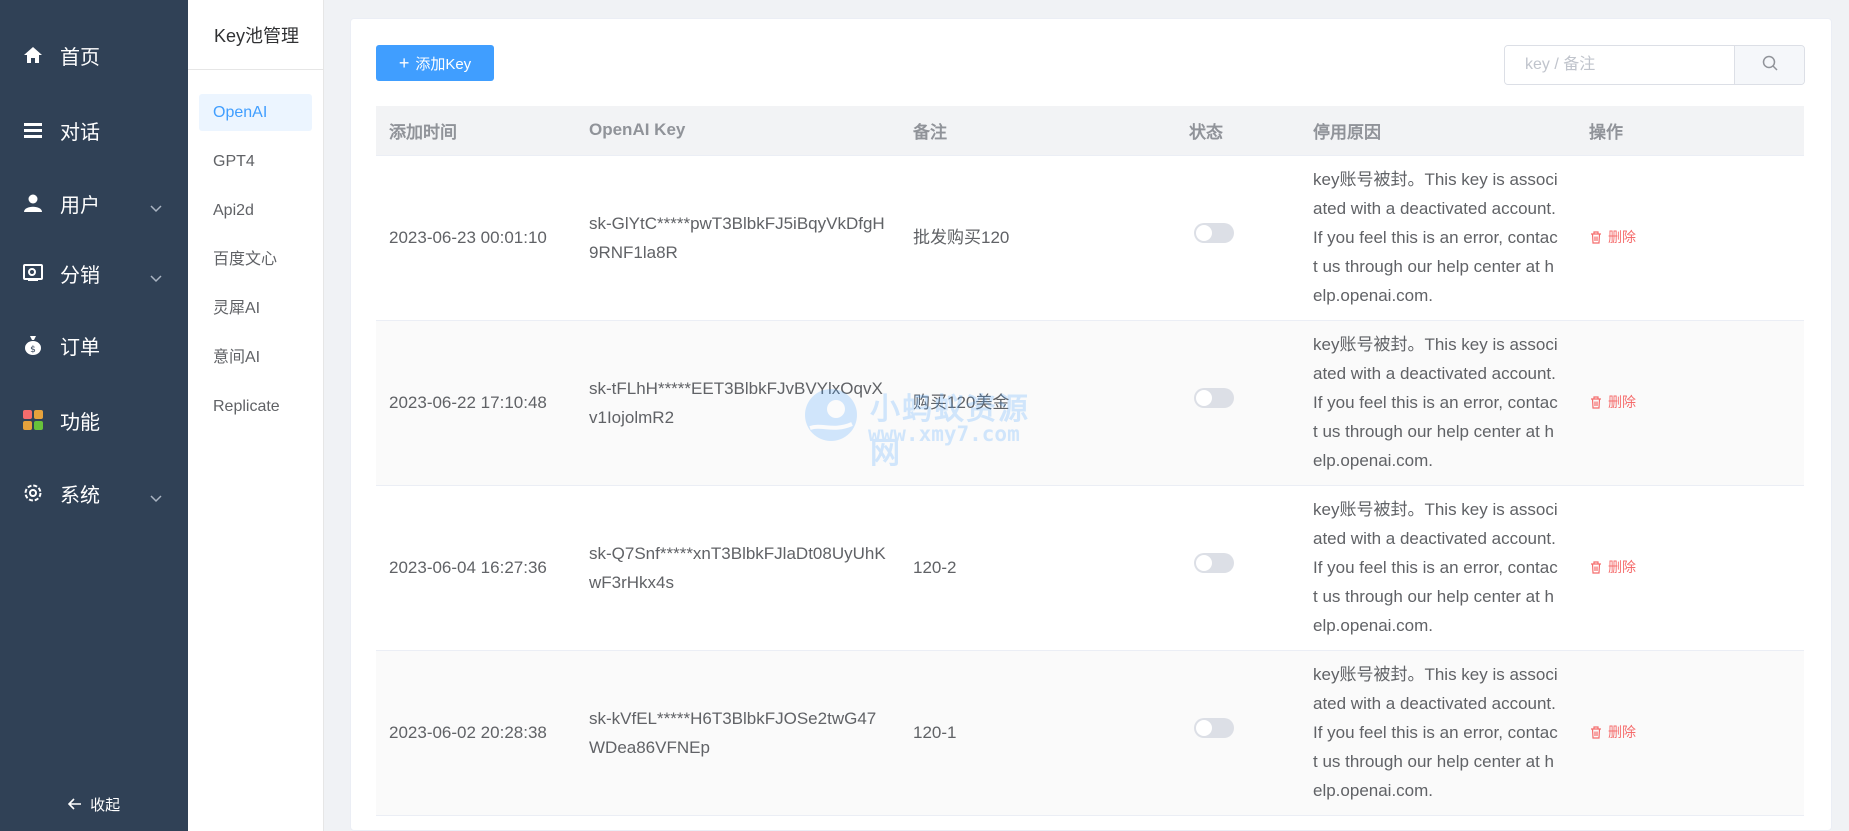 The height and width of the screenshot is (831, 1849). What do you see at coordinates (476, 131) in the screenshot?
I see `header-add-time: 添加时间` at bounding box center [476, 131].